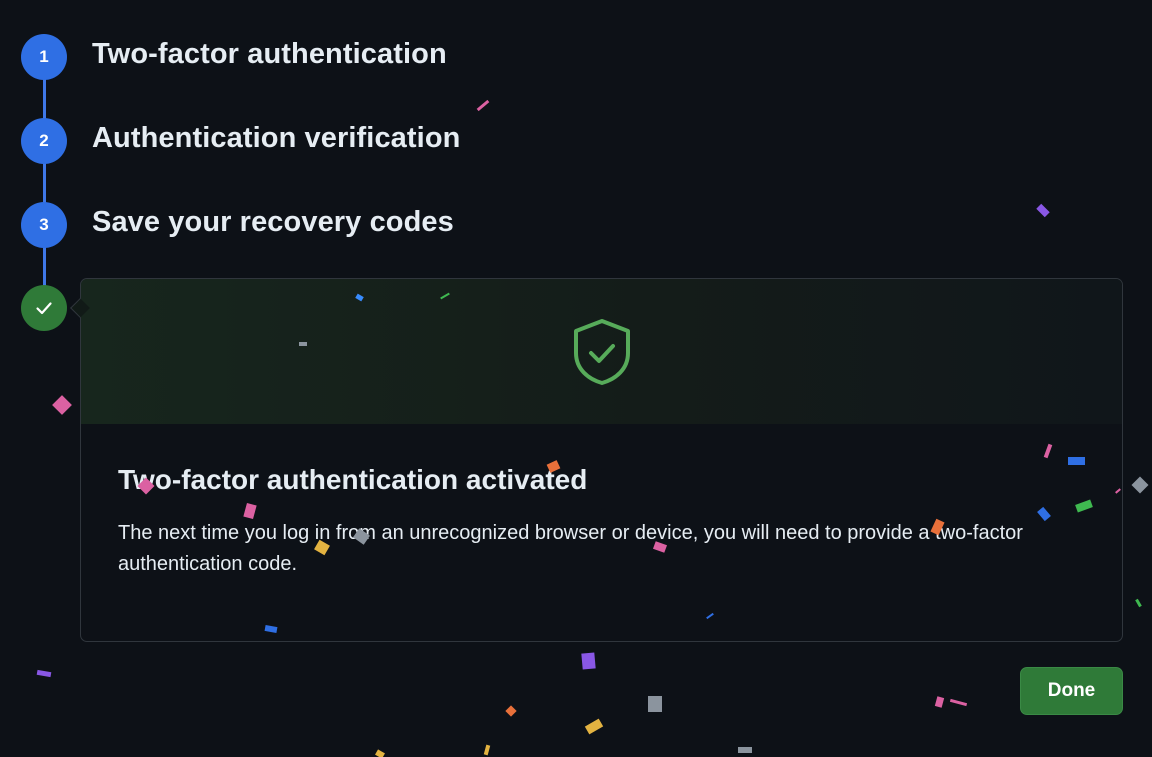  I want to click on step-2-title: Authentication verification, so click(276, 138).